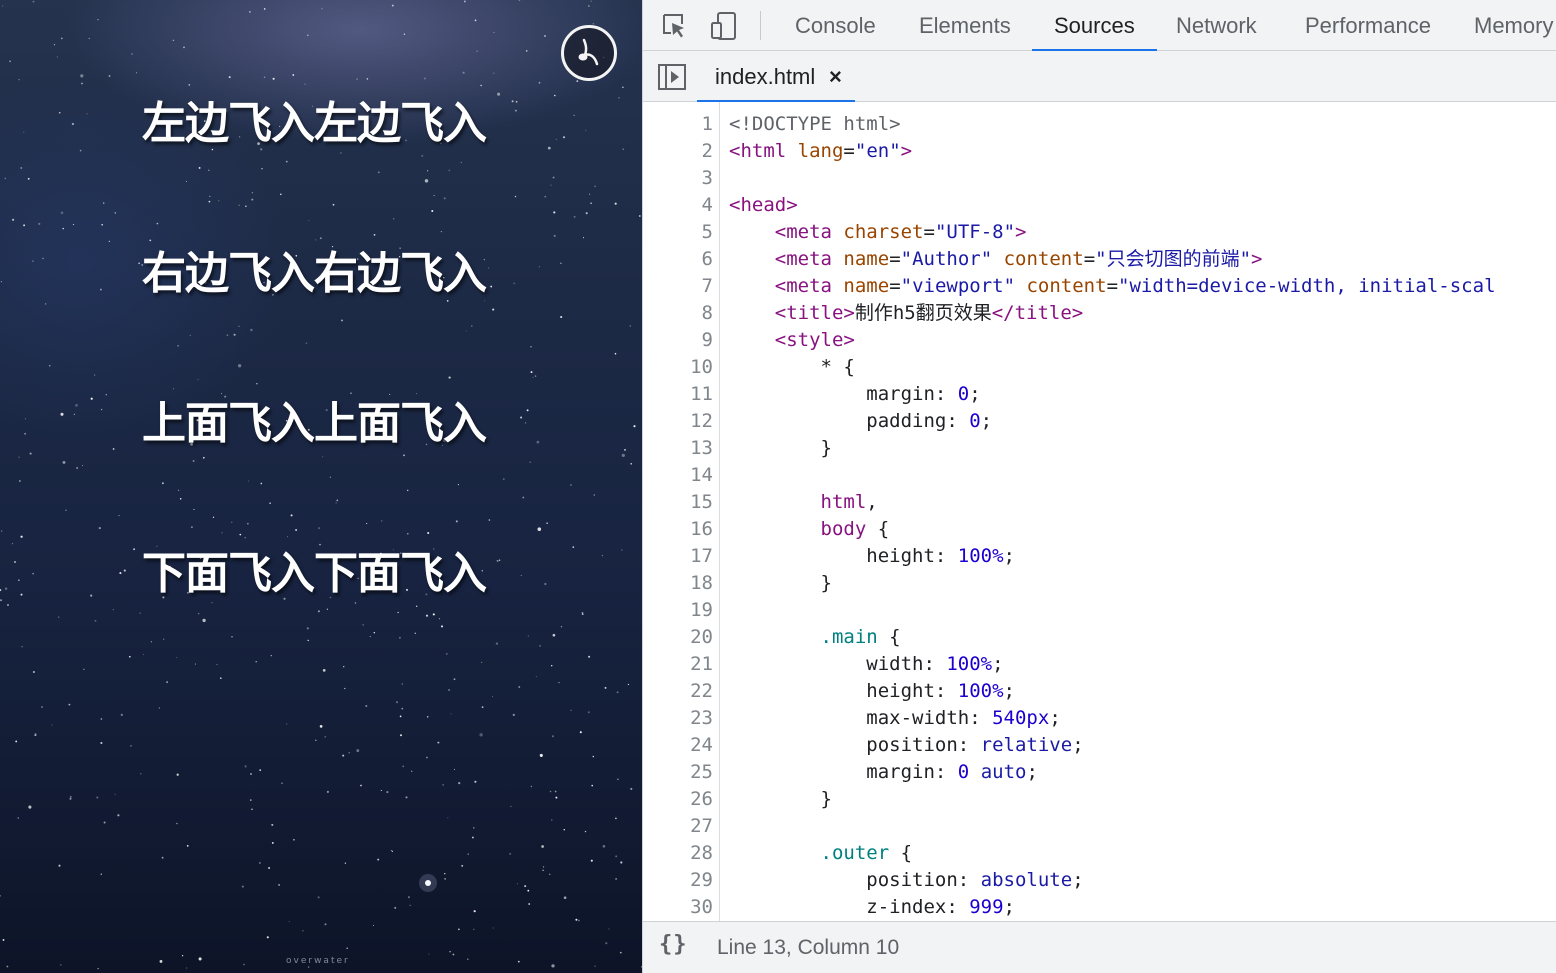 This screenshot has height=973, width=1556. What do you see at coordinates (672, 77) in the screenshot?
I see `navigator-toggle-icon` at bounding box center [672, 77].